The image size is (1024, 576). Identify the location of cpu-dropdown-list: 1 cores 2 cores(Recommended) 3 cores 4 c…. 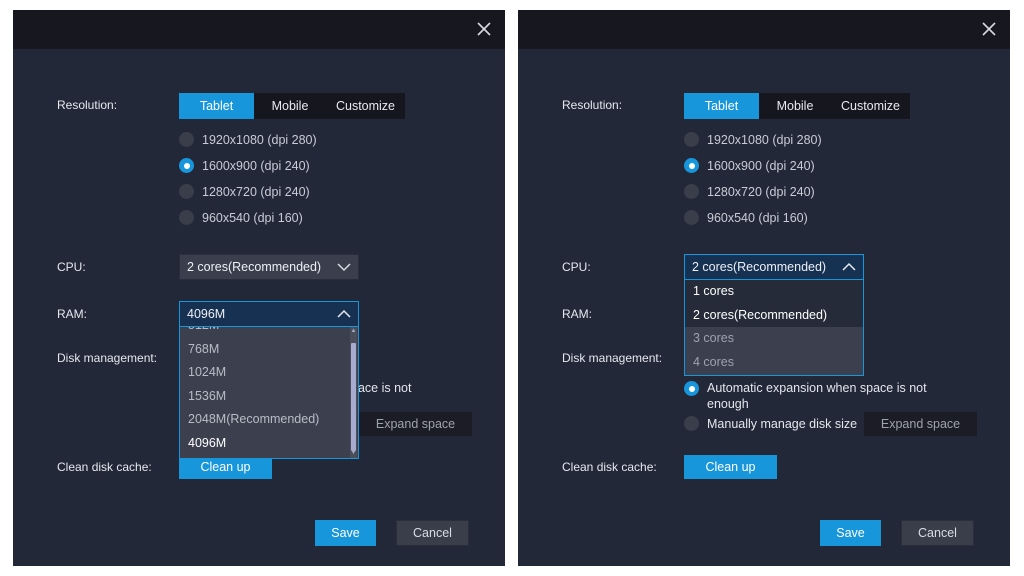
(774, 328).